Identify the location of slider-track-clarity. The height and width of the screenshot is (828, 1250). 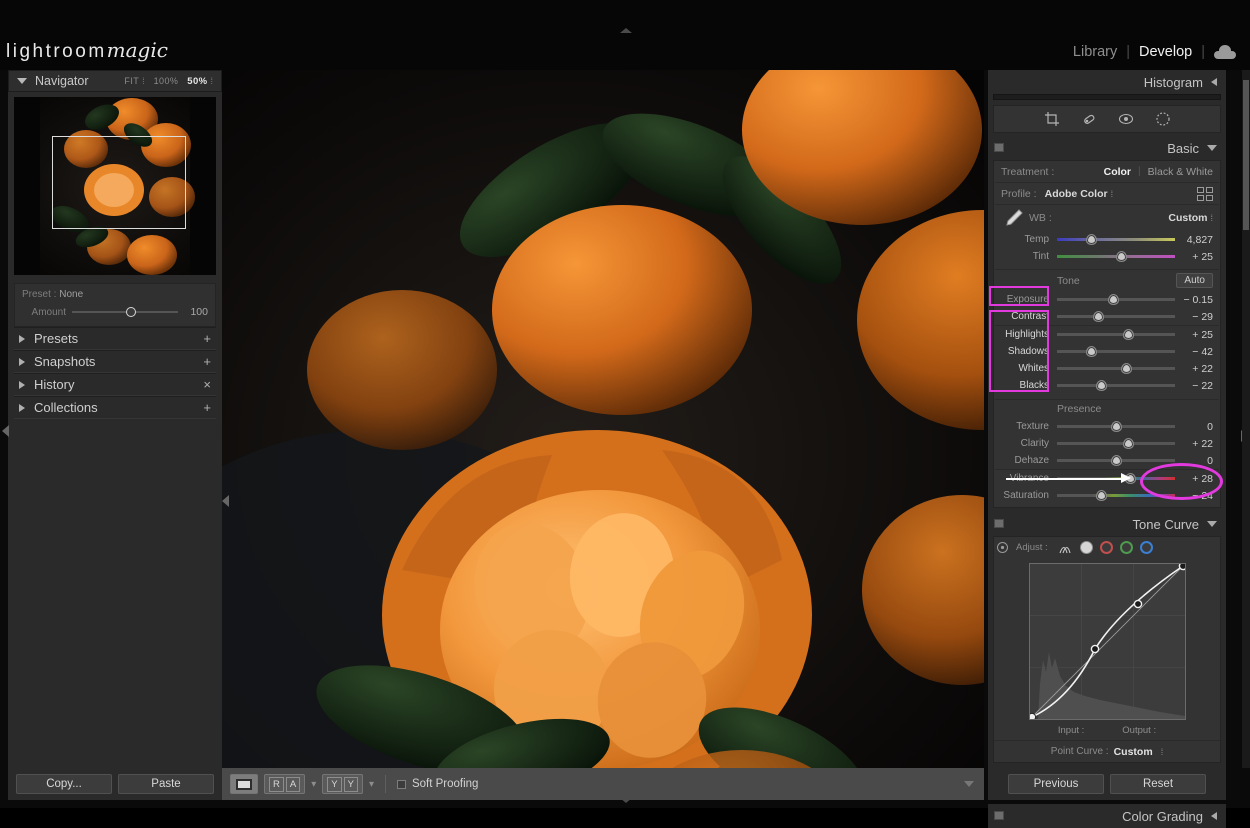
(1116, 443).